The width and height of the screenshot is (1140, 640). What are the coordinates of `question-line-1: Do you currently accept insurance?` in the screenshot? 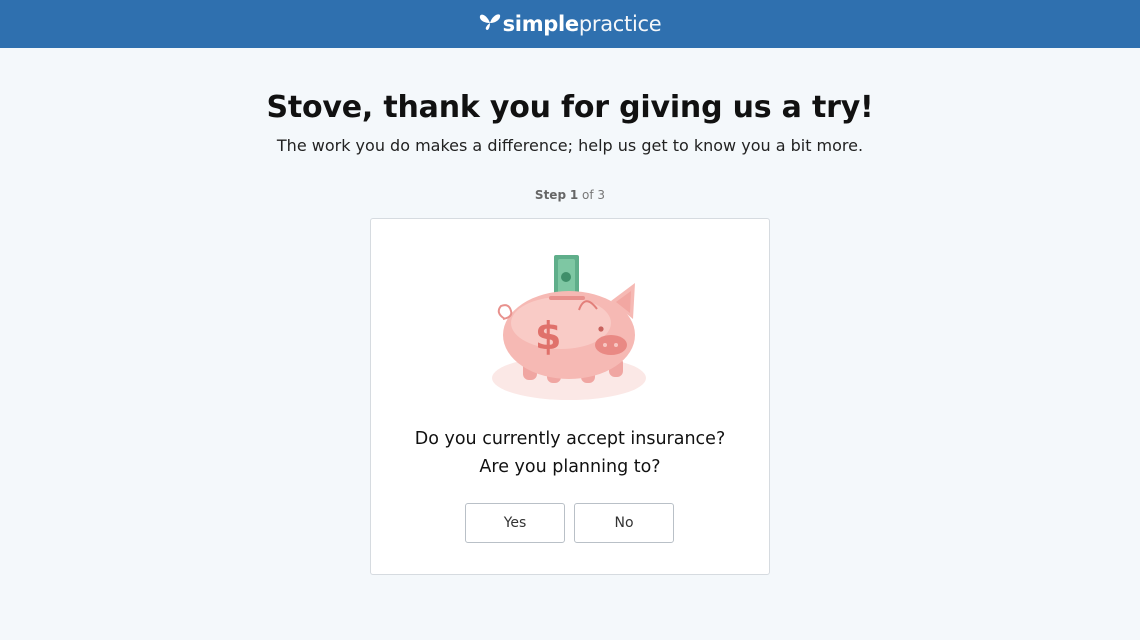 It's located at (570, 439).